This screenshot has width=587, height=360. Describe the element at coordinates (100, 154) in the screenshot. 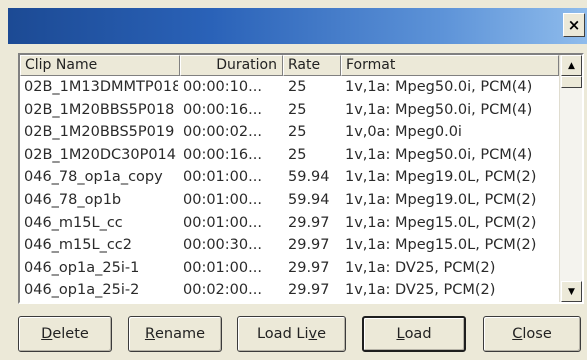

I see `cell-clip-name: 02B_1M20DC30P014` at that location.